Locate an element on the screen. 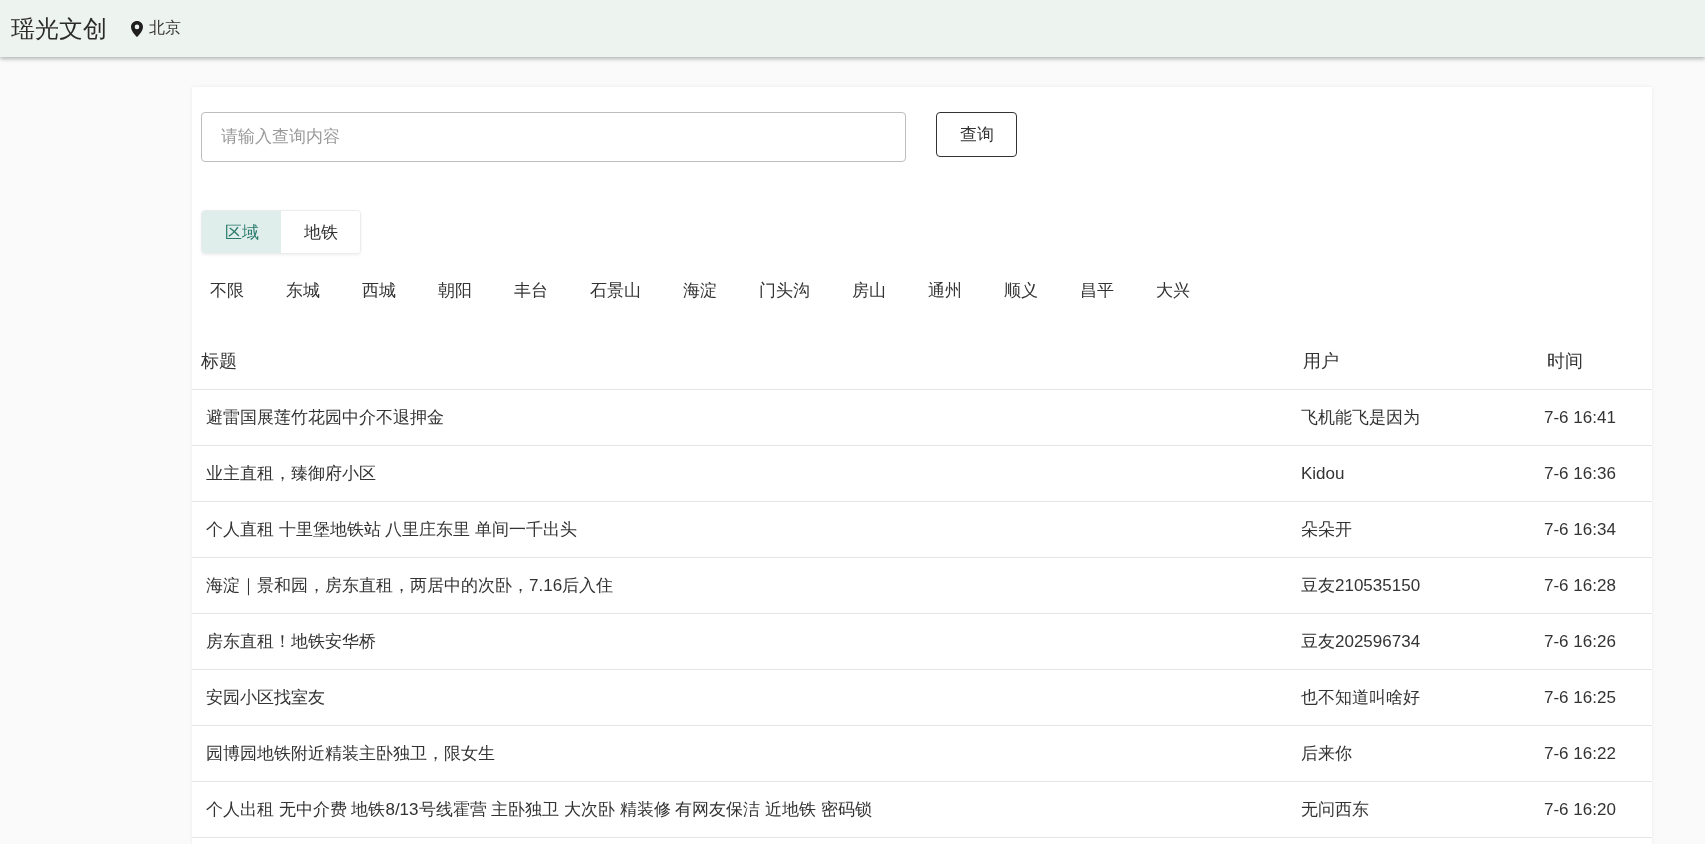 This screenshot has height=844, width=1705. post-time: 7-6 16:20 is located at coordinates (1580, 809).